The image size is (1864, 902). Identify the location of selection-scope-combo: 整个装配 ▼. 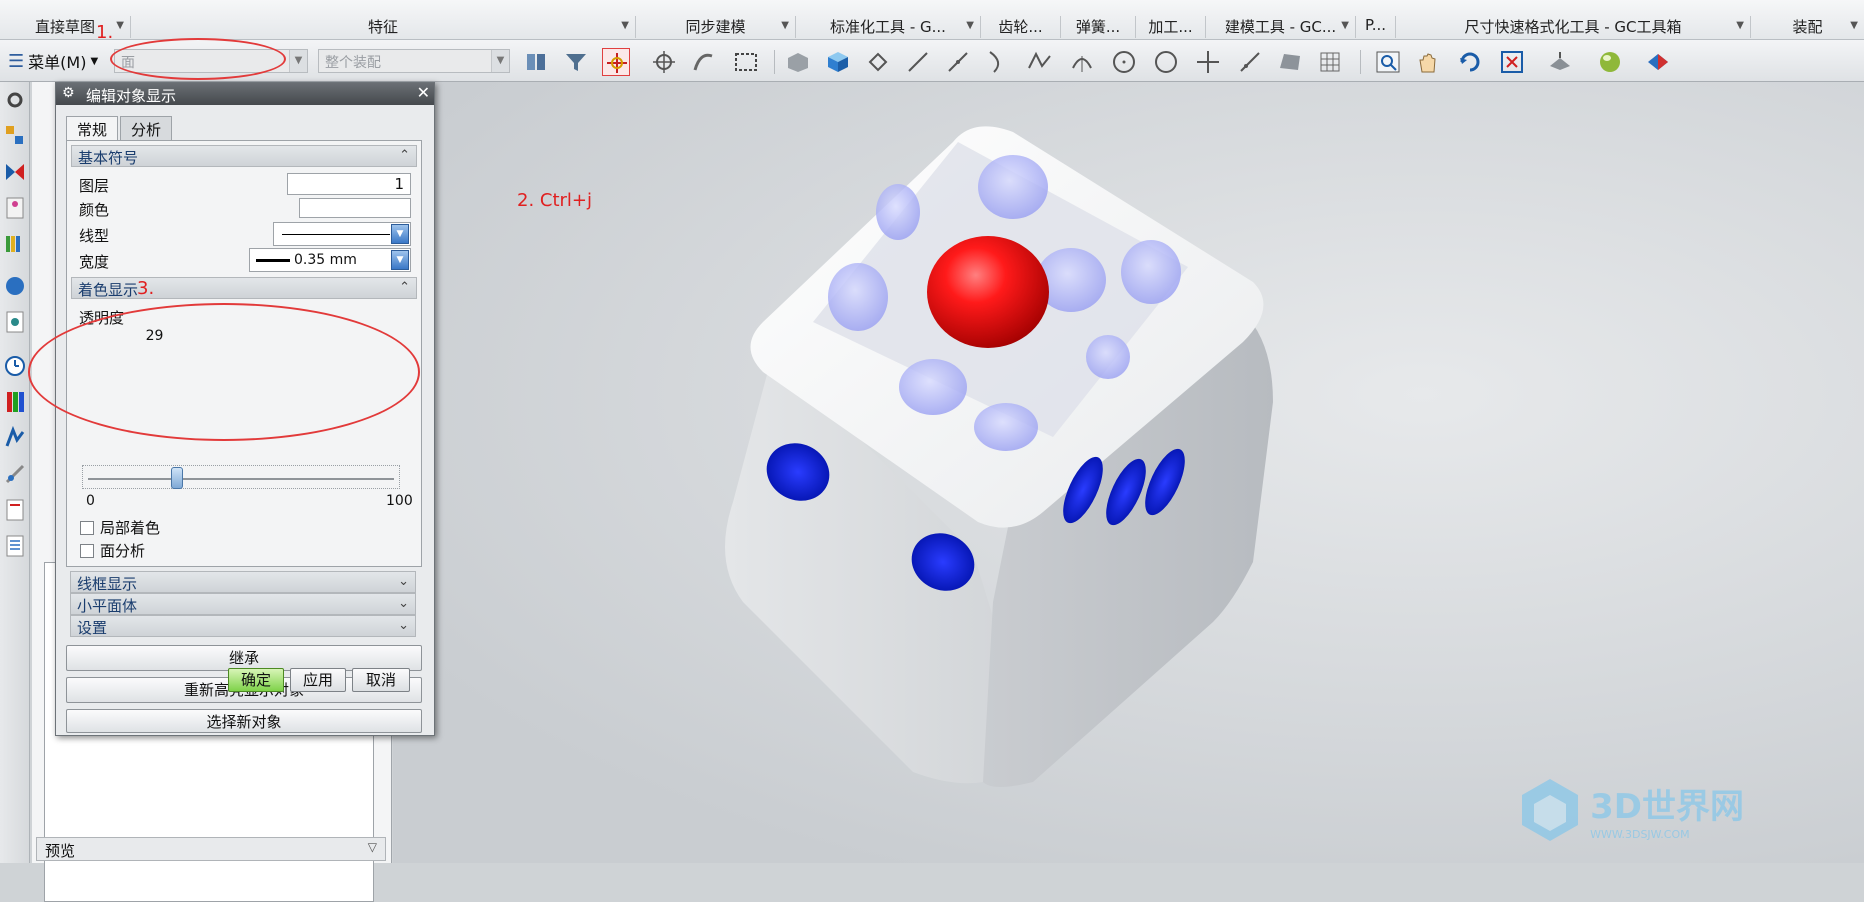
(414, 61).